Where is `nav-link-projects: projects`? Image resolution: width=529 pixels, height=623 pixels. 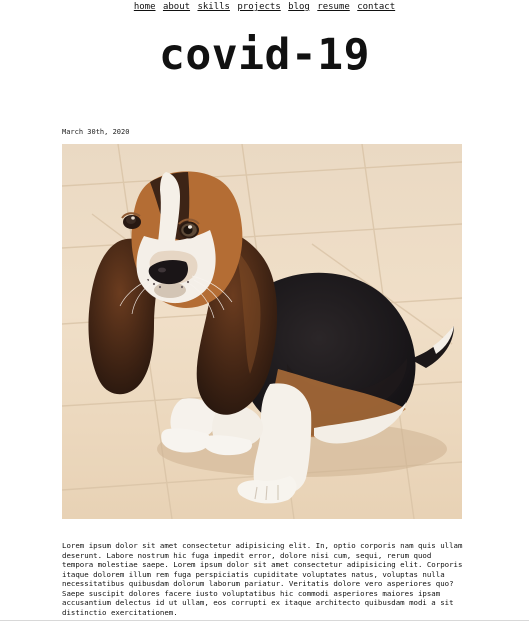
nav-link-projects: projects is located at coordinates (258, 7).